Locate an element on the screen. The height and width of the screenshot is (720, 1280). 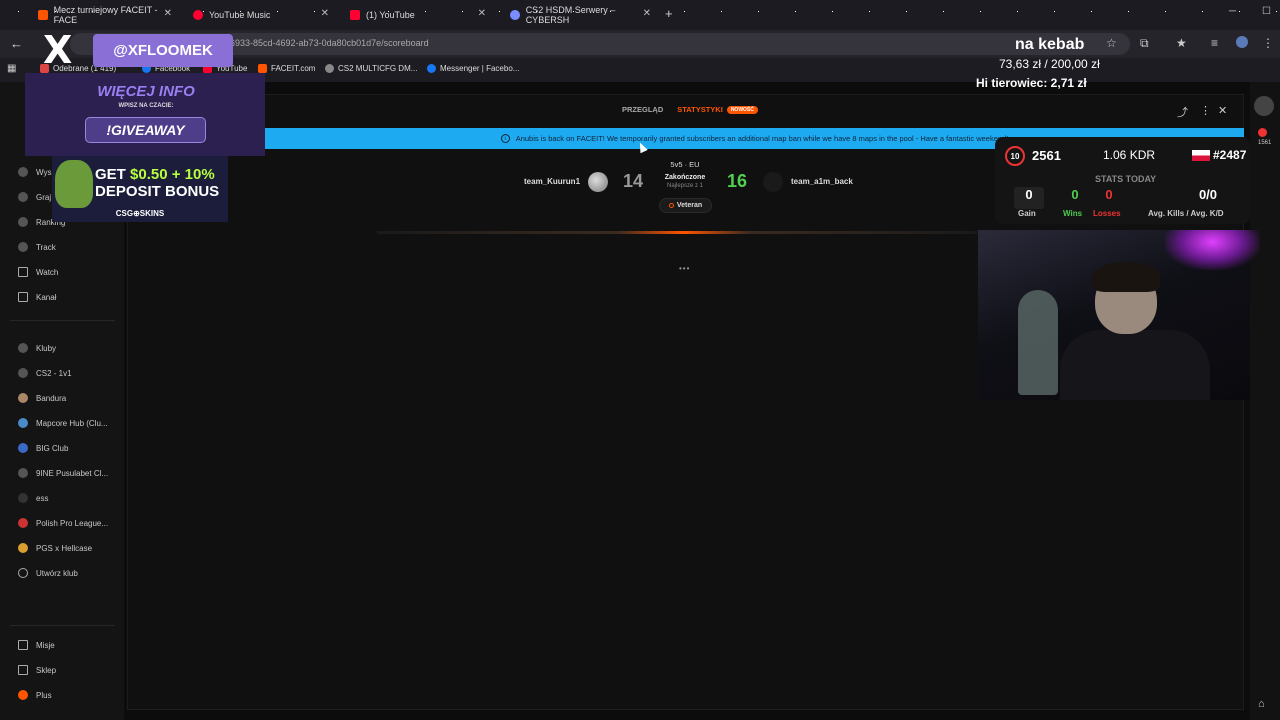
tab-faceit: Mecz turniejowy FACEIT - FACE ✕ is located at coordinates (104, 15).